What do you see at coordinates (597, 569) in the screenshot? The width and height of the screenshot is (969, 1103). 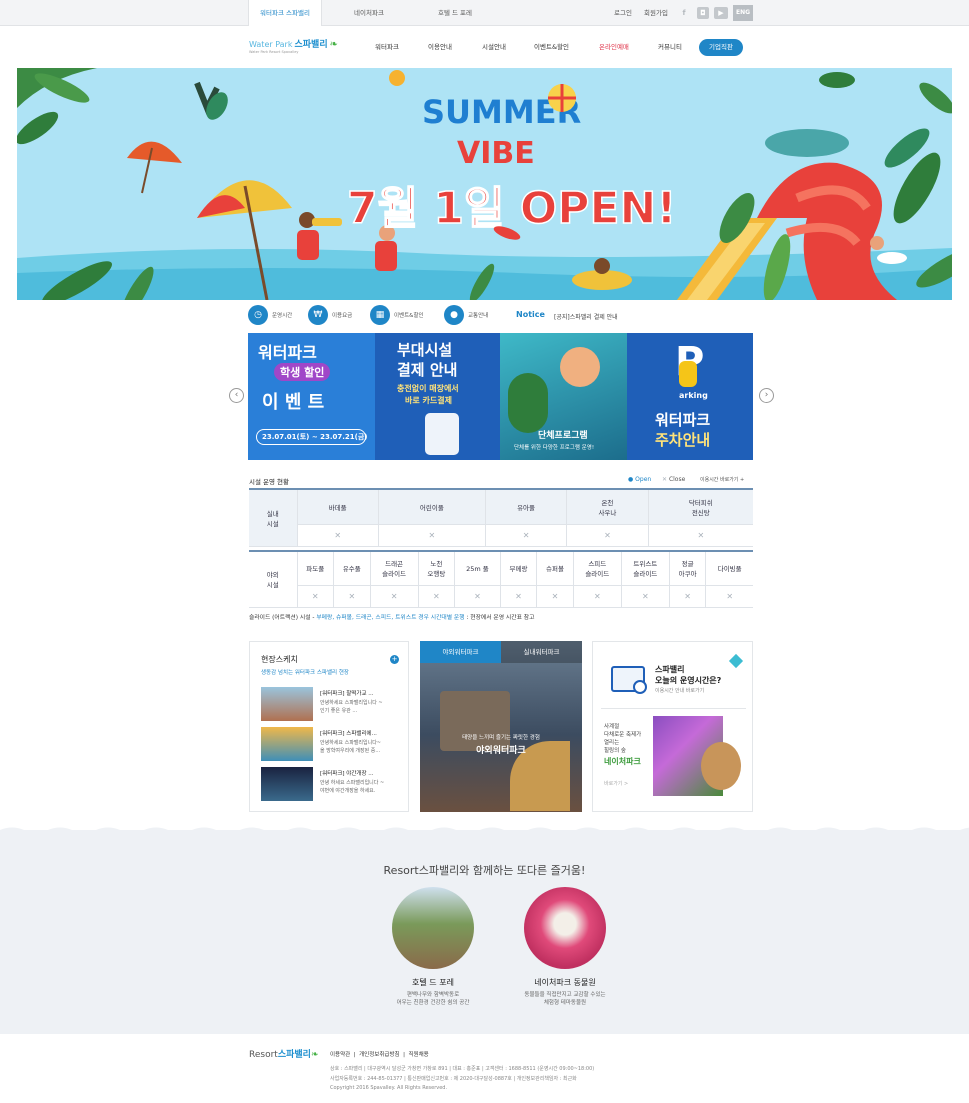 I see `outdoor-col: 스피드 슬라이드` at bounding box center [597, 569].